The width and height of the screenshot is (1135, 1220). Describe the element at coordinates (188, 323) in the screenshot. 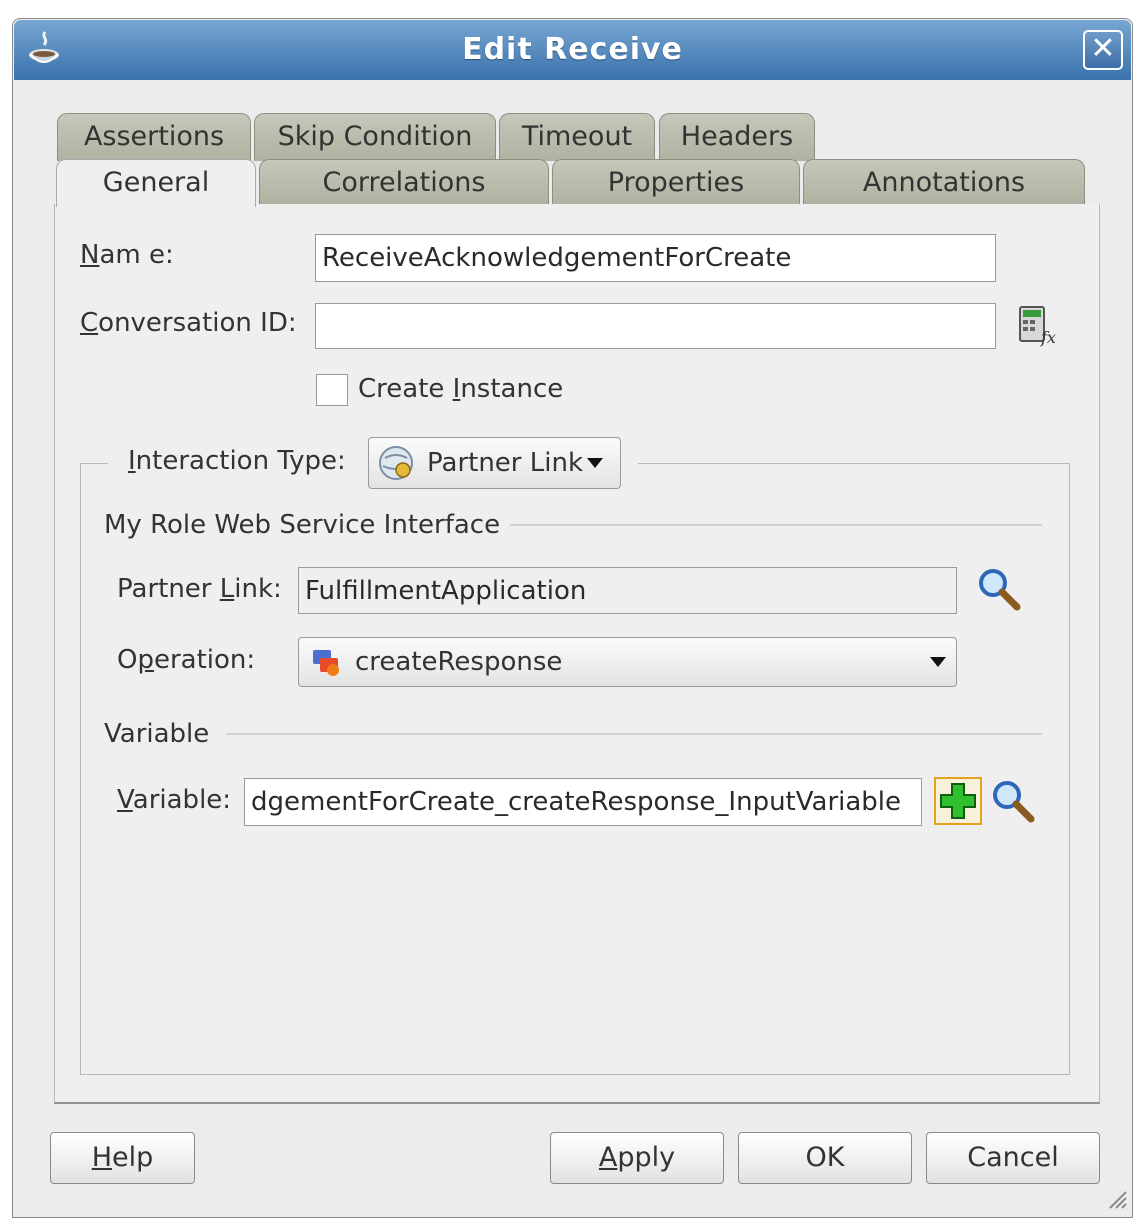

I see `conversation-id-label: Conversation ID:` at that location.